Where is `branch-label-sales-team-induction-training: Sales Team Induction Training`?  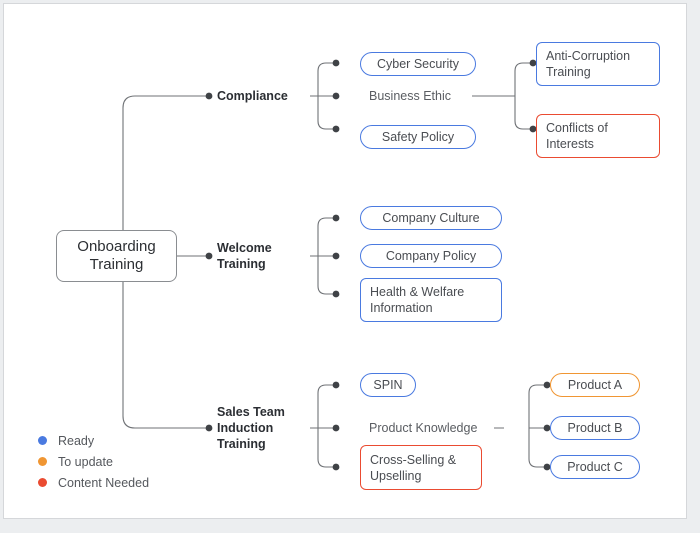
branch-label-sales-team-induction-training: Sales Team Induction Training is located at coordinates (263, 428).